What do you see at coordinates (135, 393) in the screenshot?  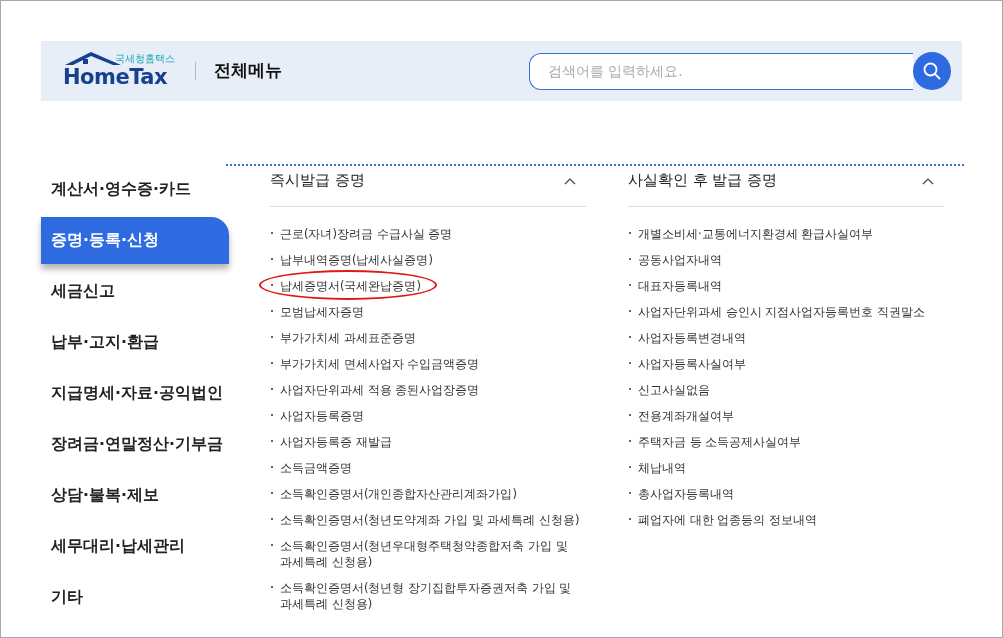 I see `sidebar-menu-item: 지급명세·자료·공익법인` at bounding box center [135, 393].